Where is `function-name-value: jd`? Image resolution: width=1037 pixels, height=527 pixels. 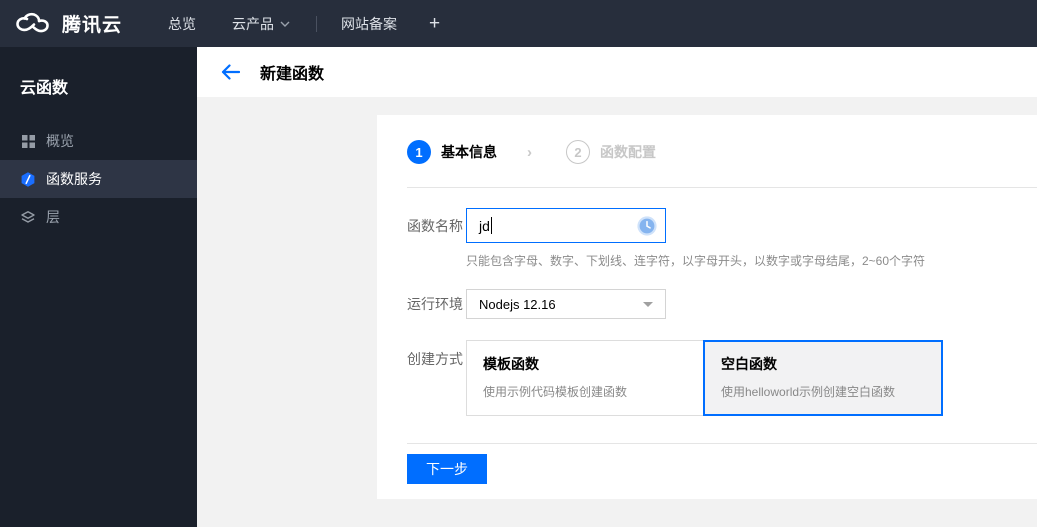 function-name-value: jd is located at coordinates (484, 225).